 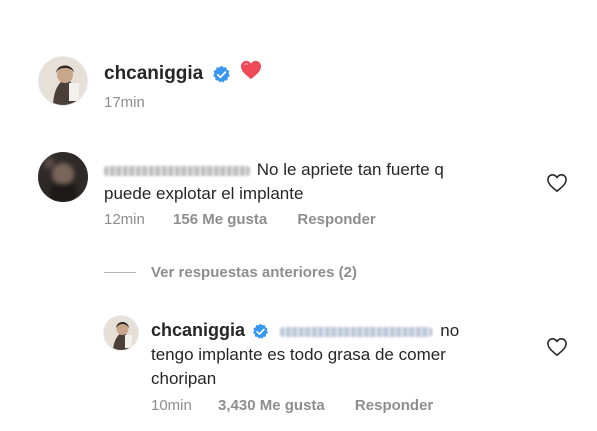 I want to click on comment-text-line-2: puede explotar el implante, so click(x=204, y=193).